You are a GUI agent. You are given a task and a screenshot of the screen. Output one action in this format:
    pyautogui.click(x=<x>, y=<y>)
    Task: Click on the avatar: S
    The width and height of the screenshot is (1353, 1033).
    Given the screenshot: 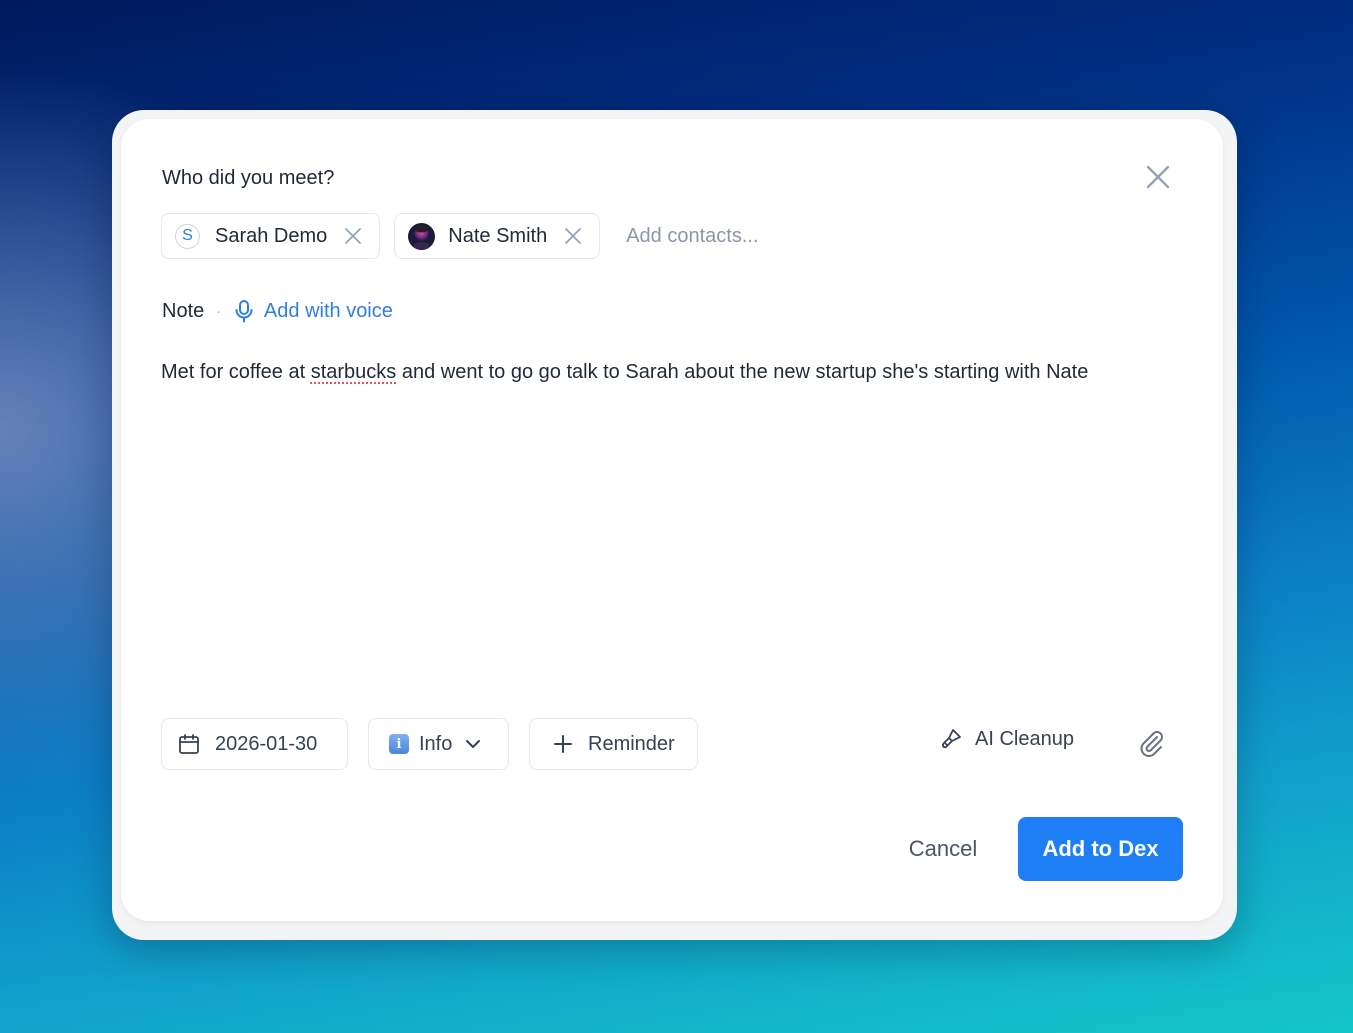 What is the action you would take?
    pyautogui.click(x=187, y=236)
    